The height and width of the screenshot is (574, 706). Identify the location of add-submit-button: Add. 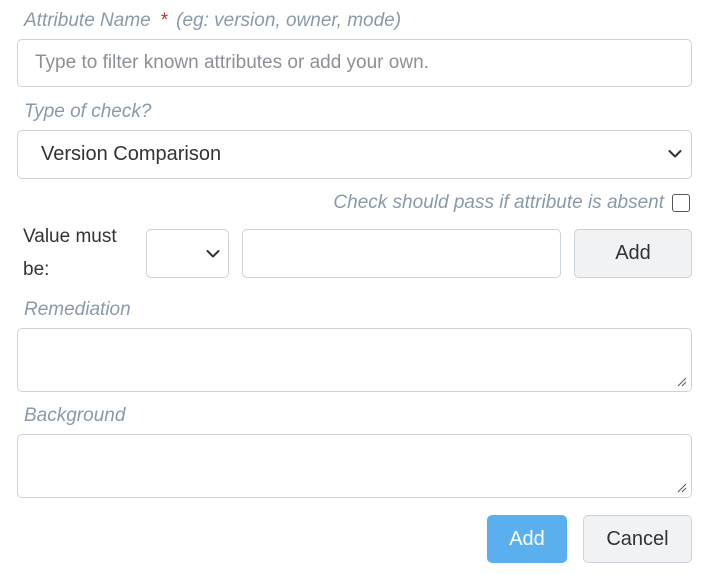
(527, 539).